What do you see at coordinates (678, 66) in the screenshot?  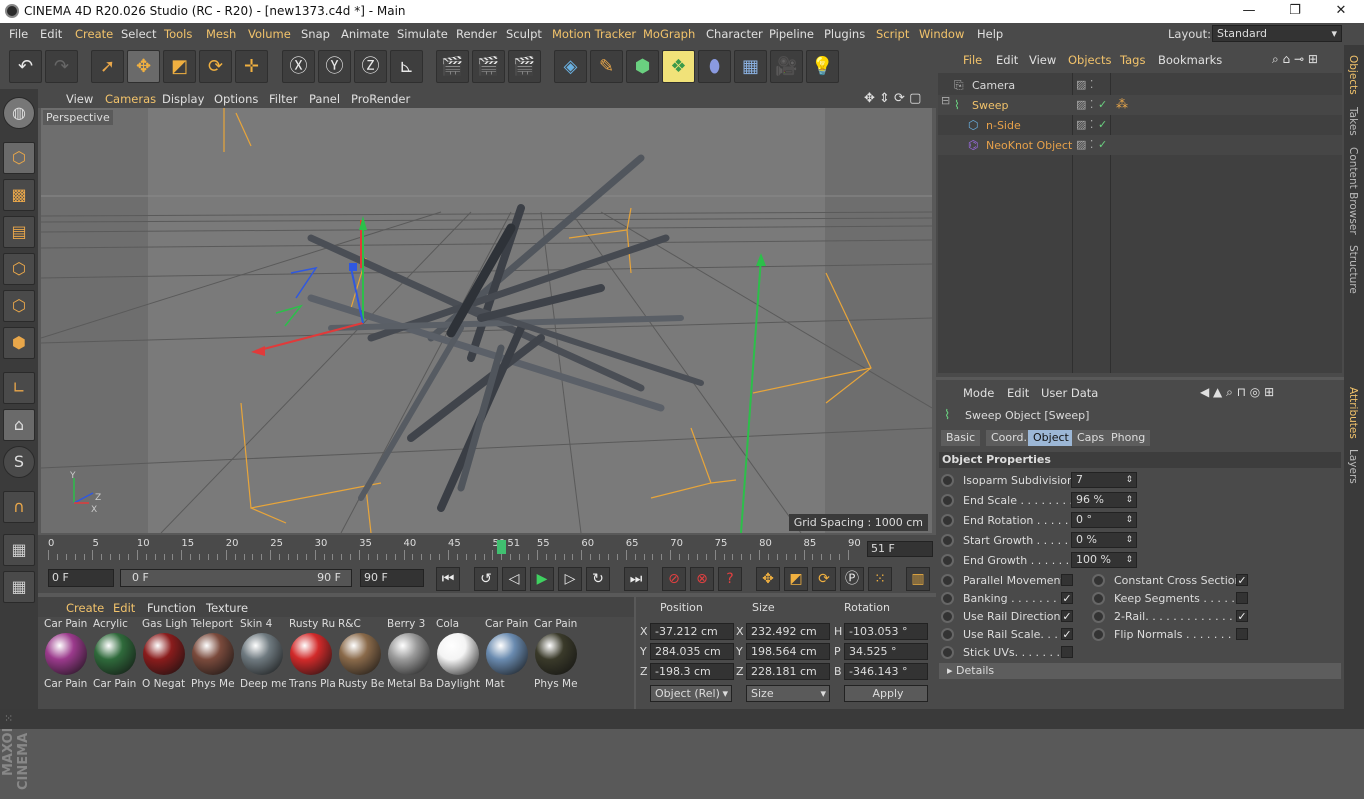 I see `mograph-cloner-button: ❖` at bounding box center [678, 66].